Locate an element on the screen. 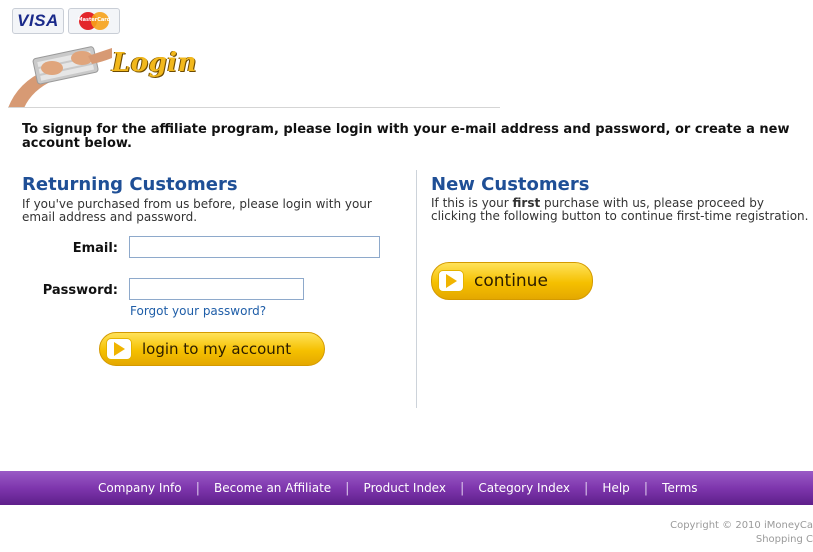 This screenshot has height=552, width=813. visa-logo: VISA is located at coordinates (38, 21).